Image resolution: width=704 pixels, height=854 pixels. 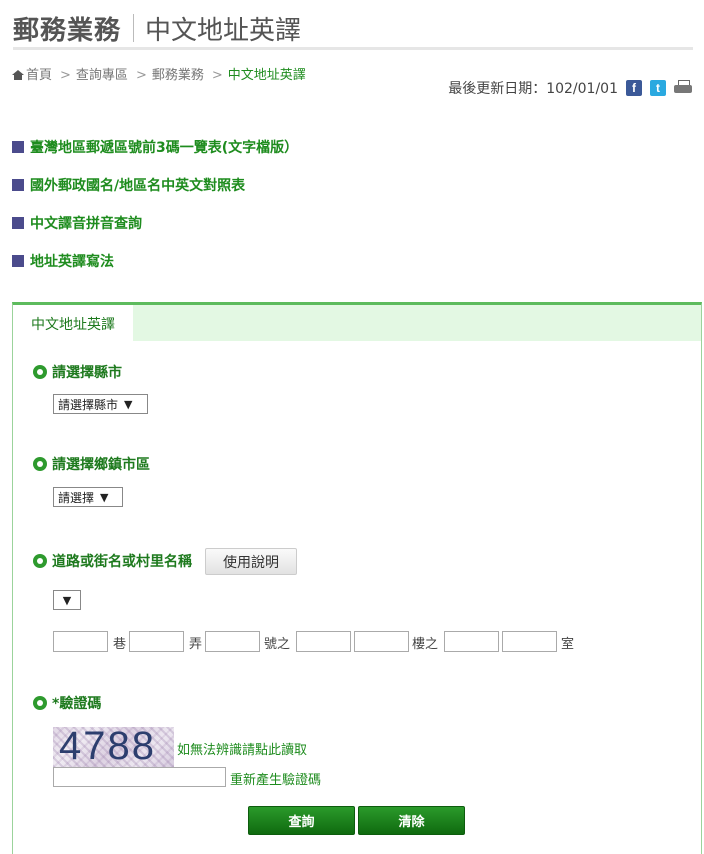 I want to click on site-title: 郵務業務, so click(x=67, y=31).